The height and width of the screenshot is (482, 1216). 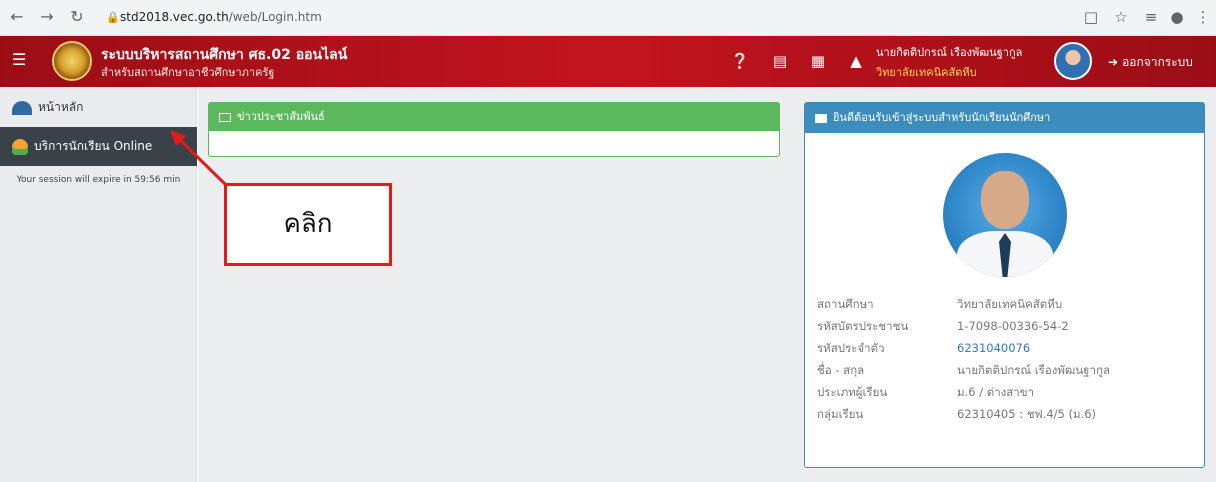 I want to click on info-value: ม.6 / ต่างสาขา, so click(x=996, y=392).